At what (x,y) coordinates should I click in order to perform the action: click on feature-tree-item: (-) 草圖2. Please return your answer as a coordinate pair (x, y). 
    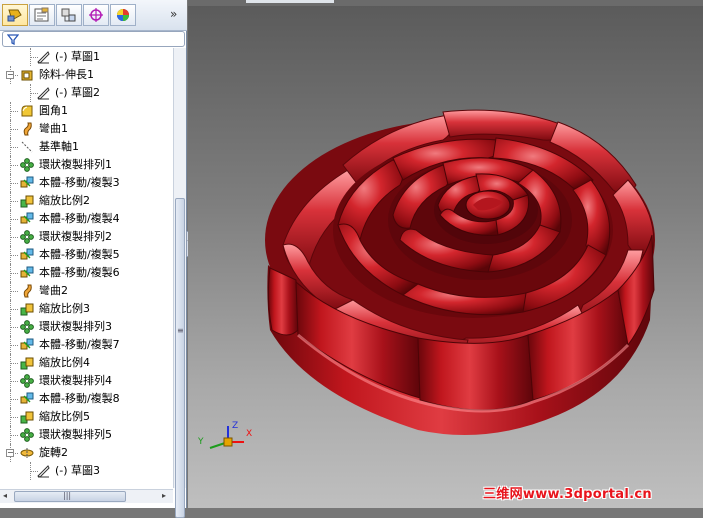
    Looking at the image, I should click on (86, 93).